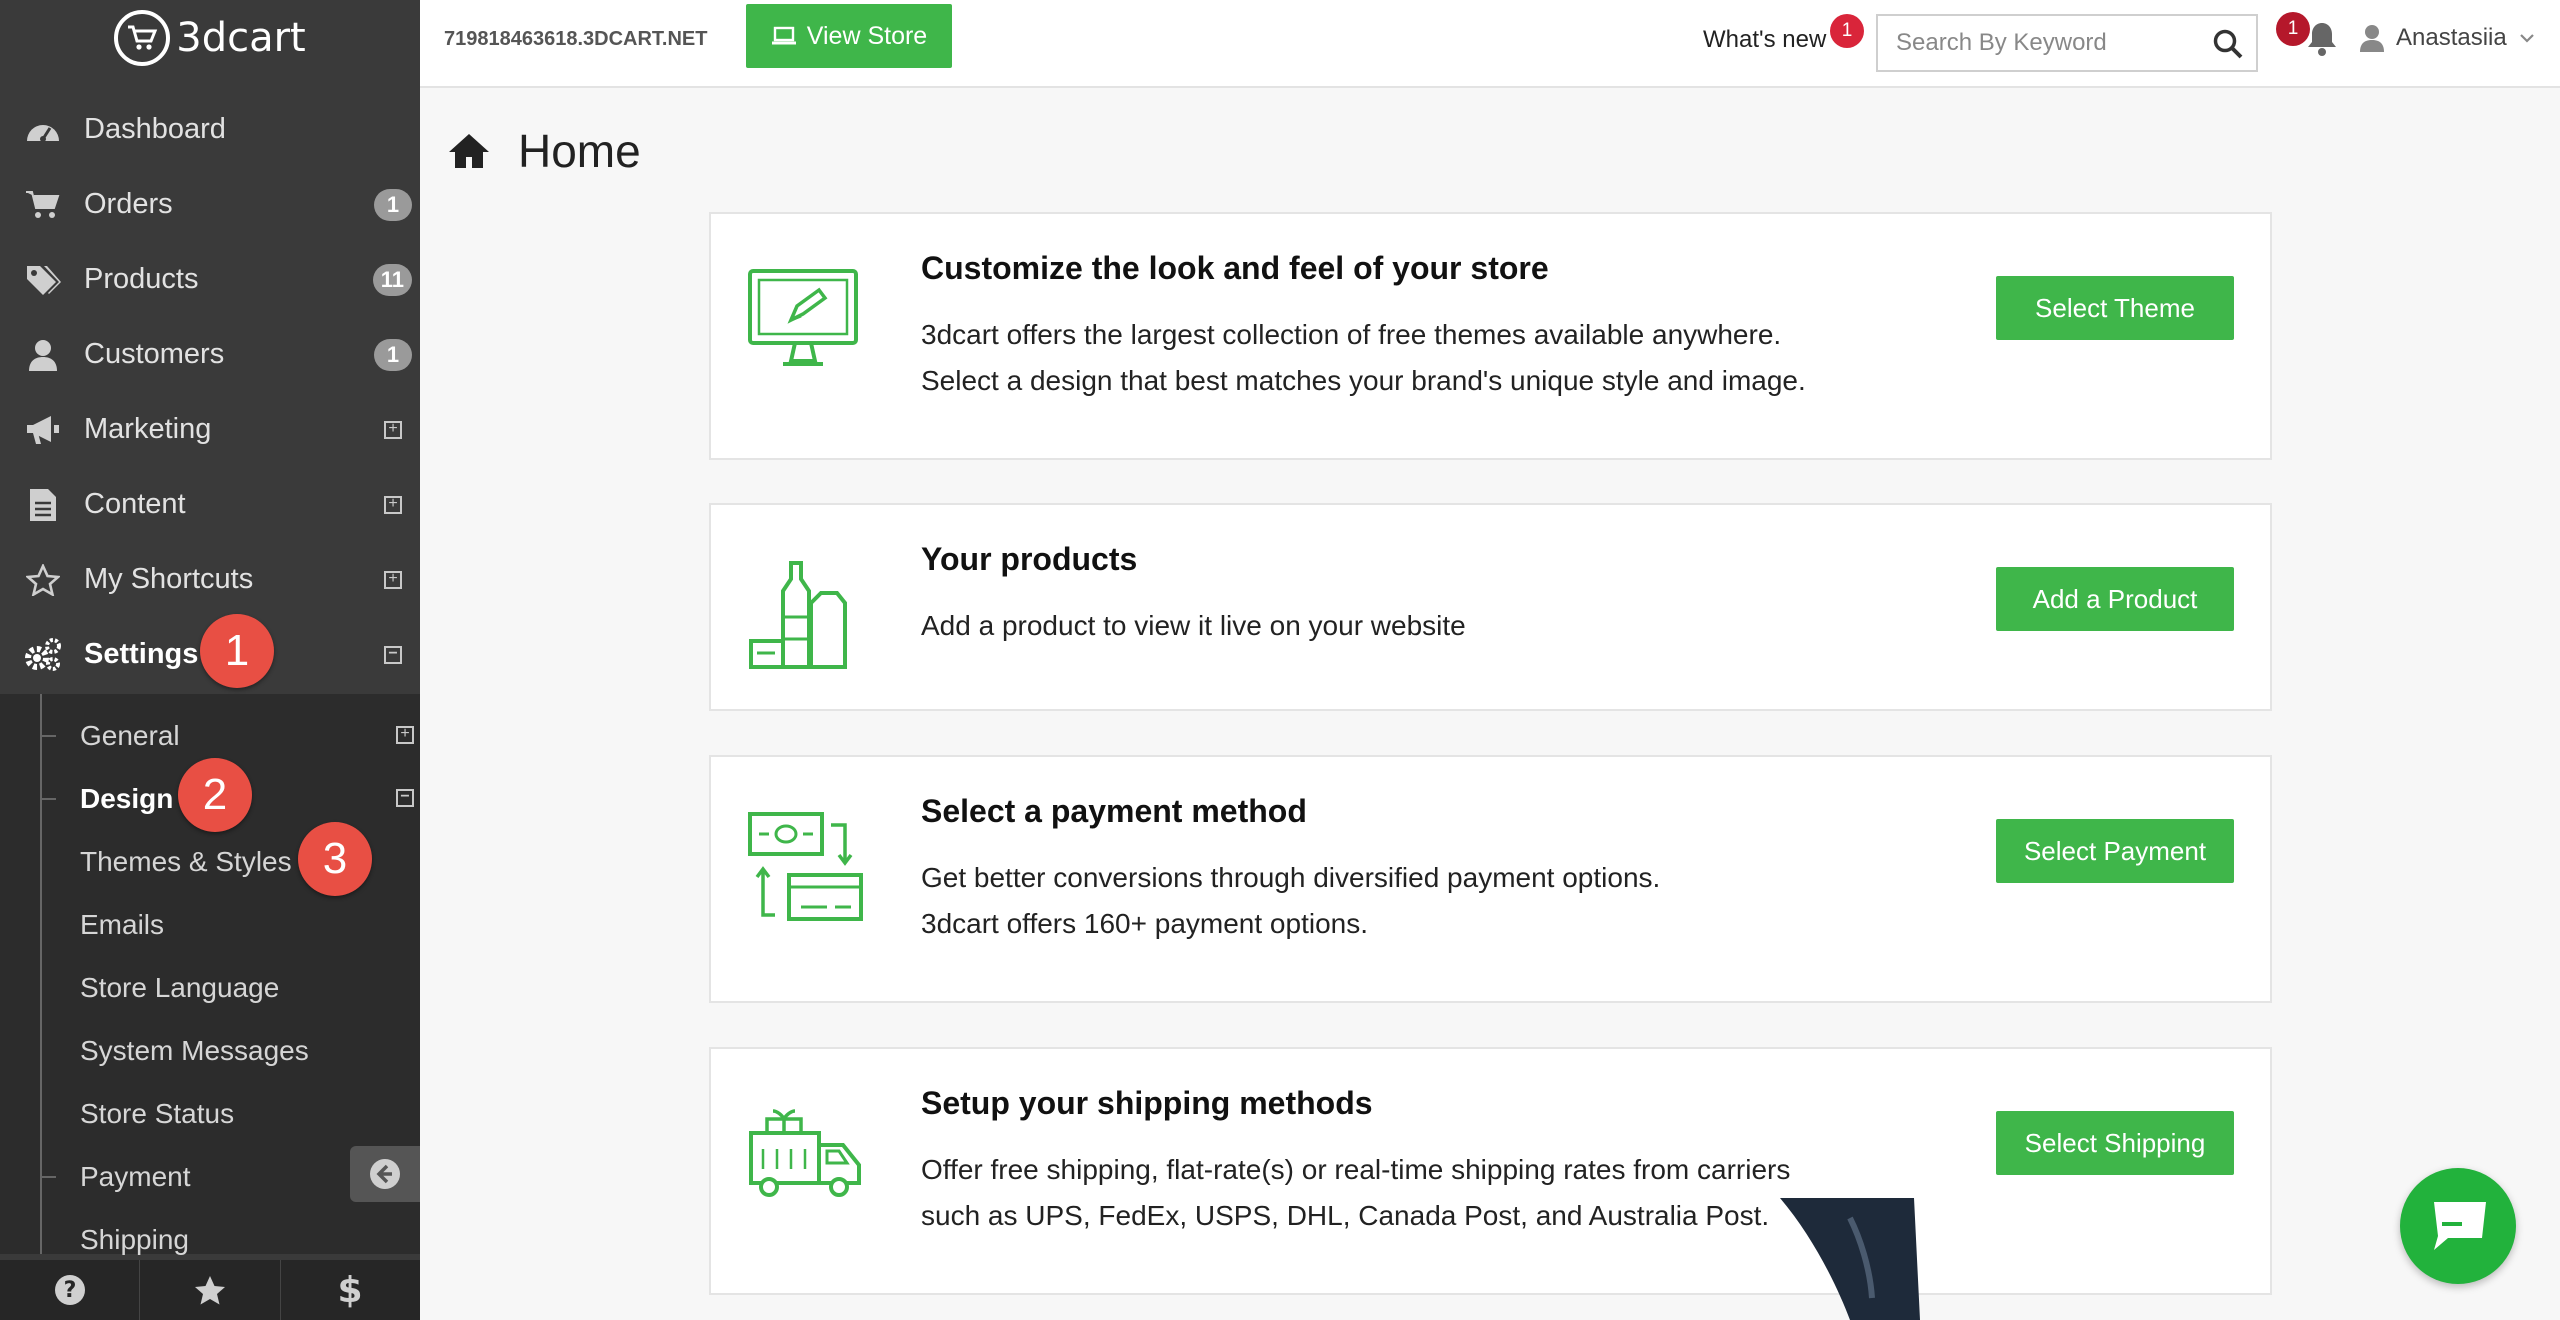 This screenshot has width=2560, height=1320. Describe the element at coordinates (237, 651) in the screenshot. I see `step-marker-1: 1` at that location.